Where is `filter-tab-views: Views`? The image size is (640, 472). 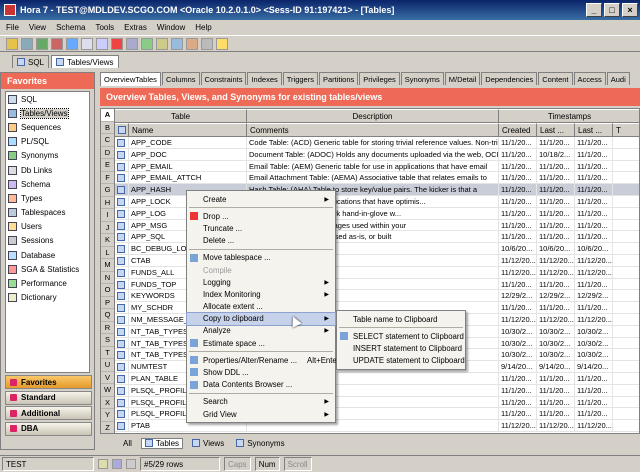 filter-tab-views: Views is located at coordinates (208, 443).